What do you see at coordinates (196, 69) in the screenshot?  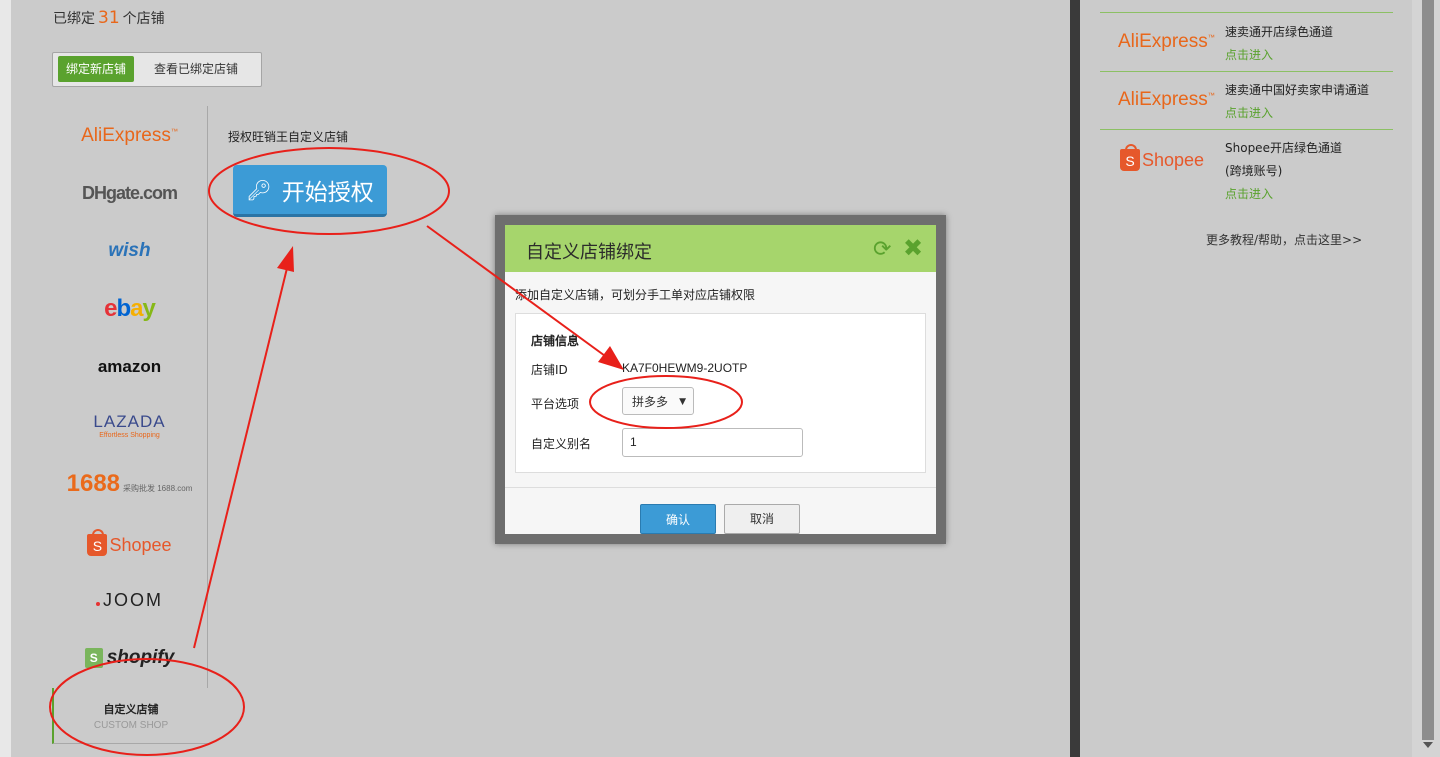 I see `tab-view-bound: 查看已绑定店铺` at bounding box center [196, 69].